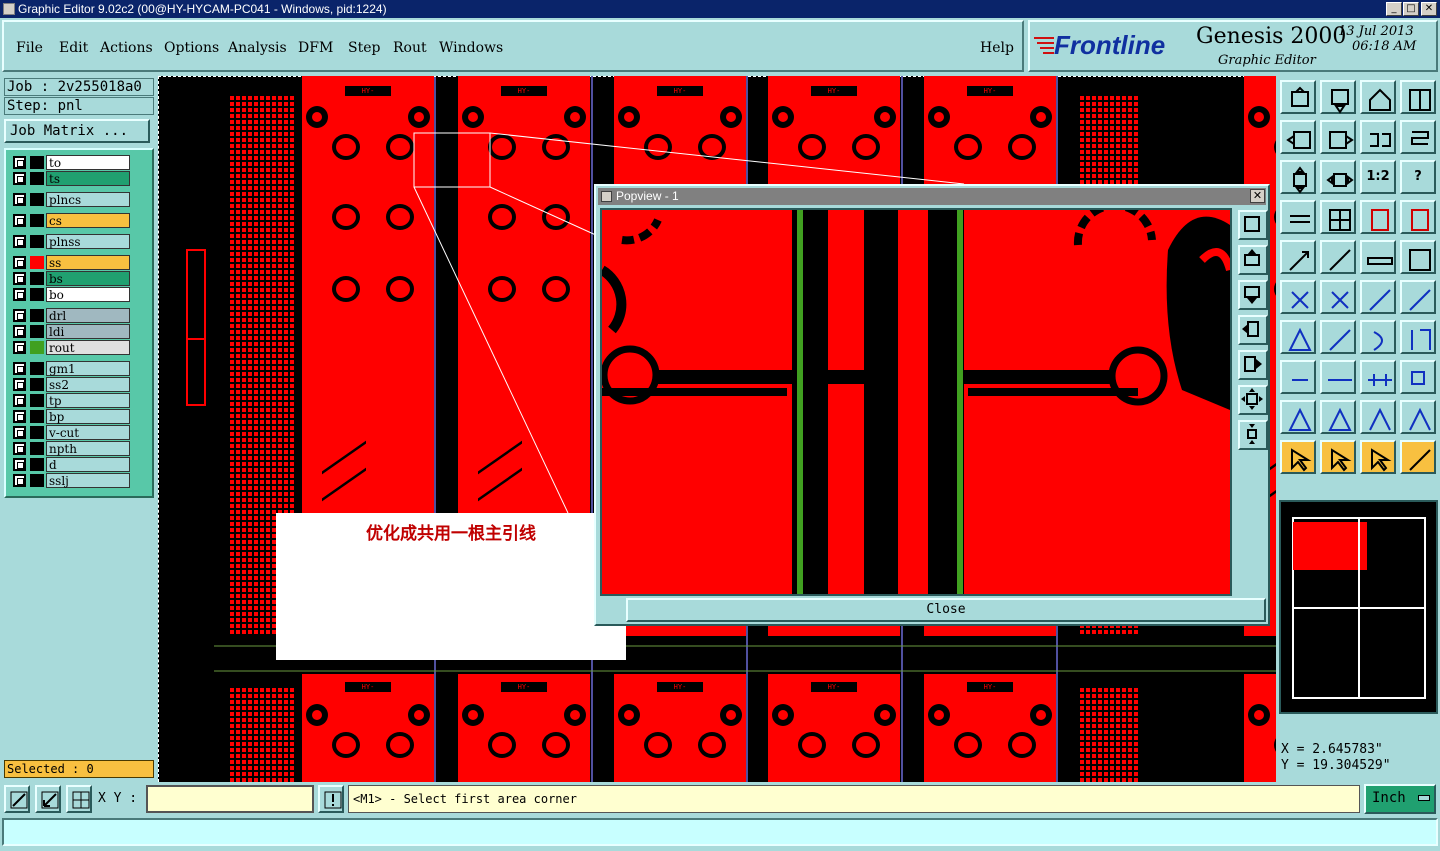 The width and height of the screenshot is (1440, 851). What do you see at coordinates (70, 178) in the screenshot?
I see `layer-row-ts: ts` at bounding box center [70, 178].